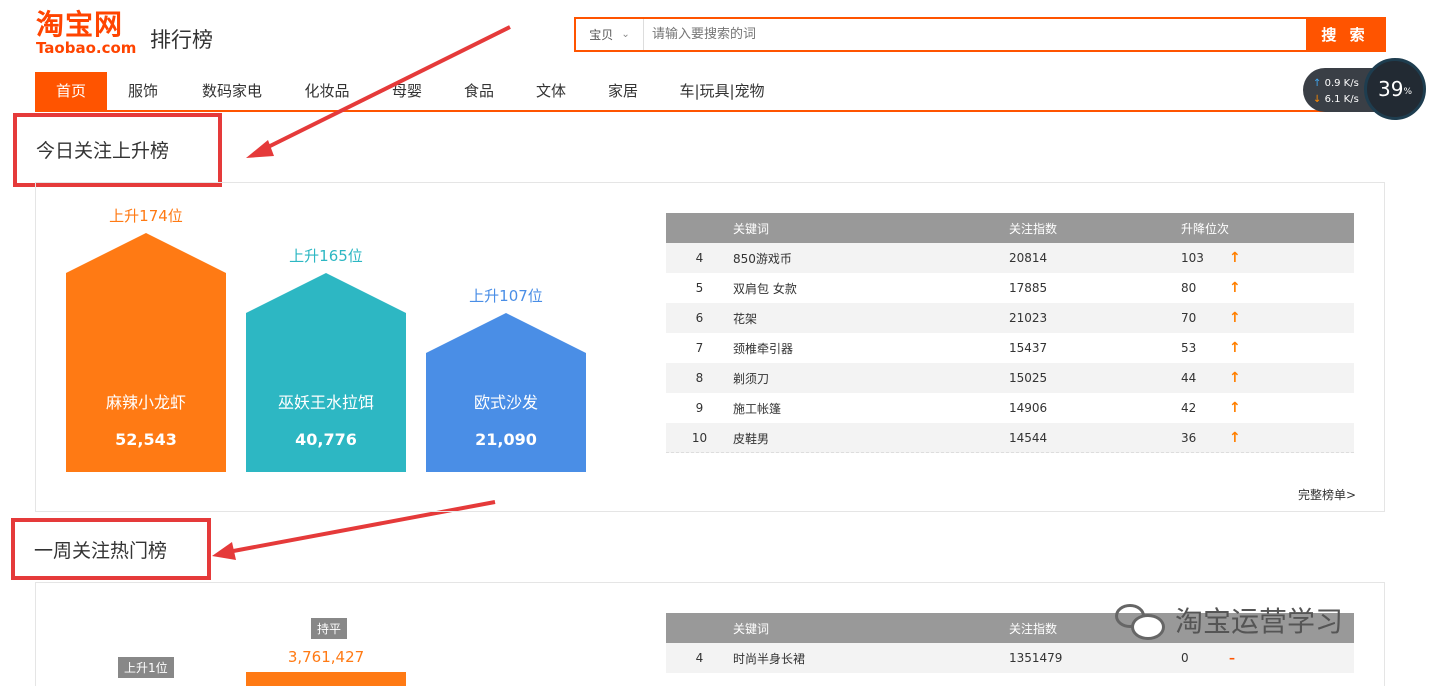  Describe the element at coordinates (146, 253) in the screenshot. I see `top1-roof` at that location.